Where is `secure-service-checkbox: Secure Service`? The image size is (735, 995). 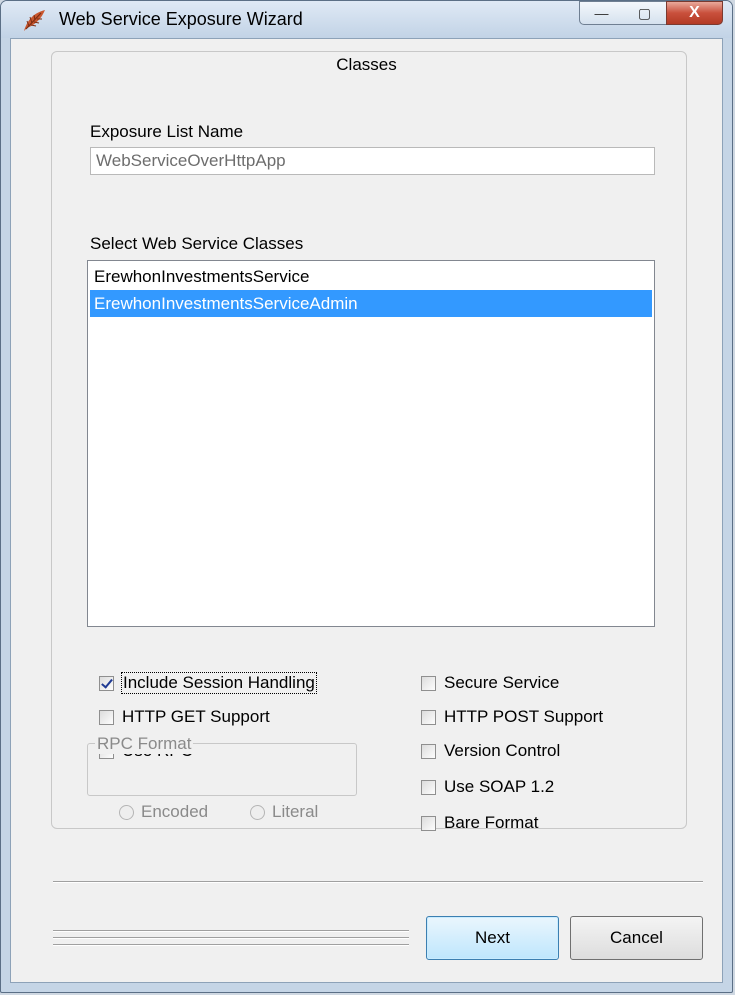 secure-service-checkbox: Secure Service is located at coordinates (490, 683).